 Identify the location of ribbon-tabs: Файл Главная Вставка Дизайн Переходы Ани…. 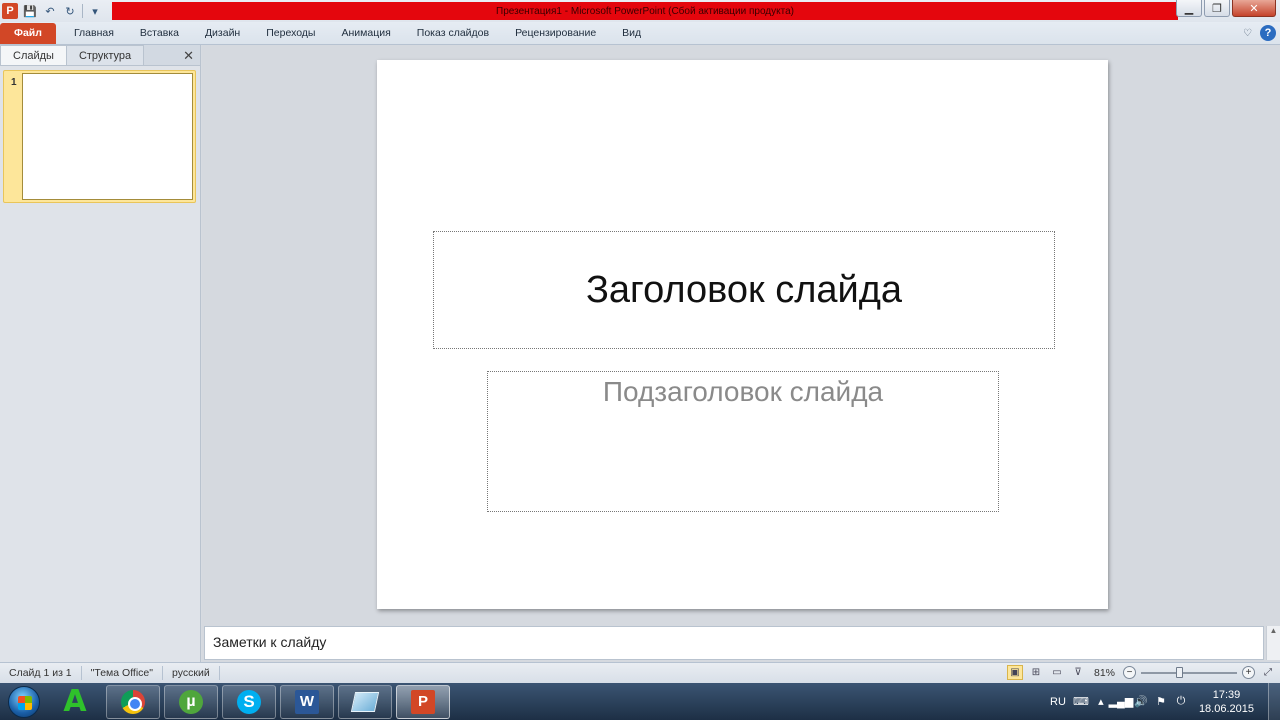
(640, 33).